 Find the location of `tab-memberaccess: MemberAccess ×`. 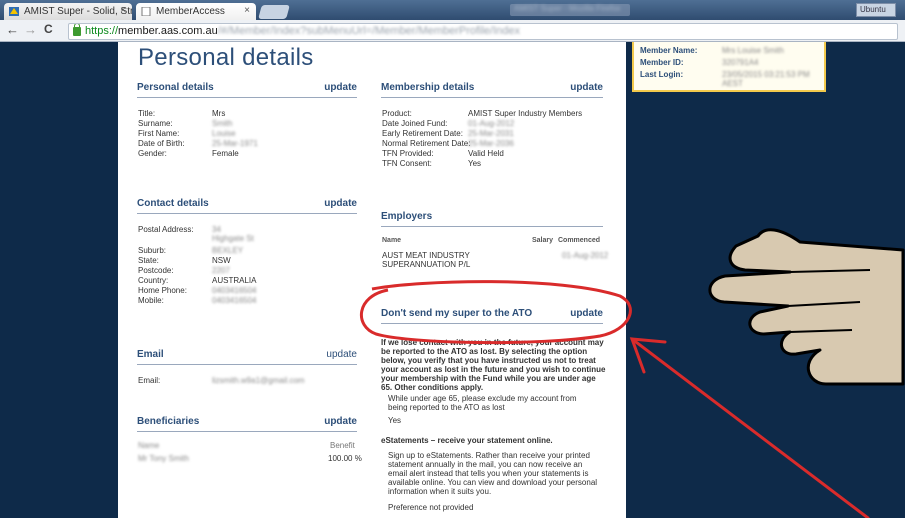

tab-memberaccess: MemberAccess × is located at coordinates (196, 11).